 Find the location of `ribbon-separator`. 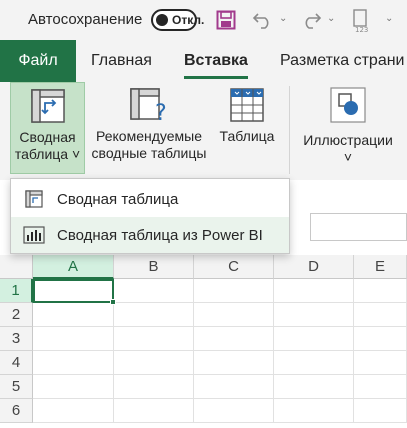

ribbon-separator is located at coordinates (289, 130).